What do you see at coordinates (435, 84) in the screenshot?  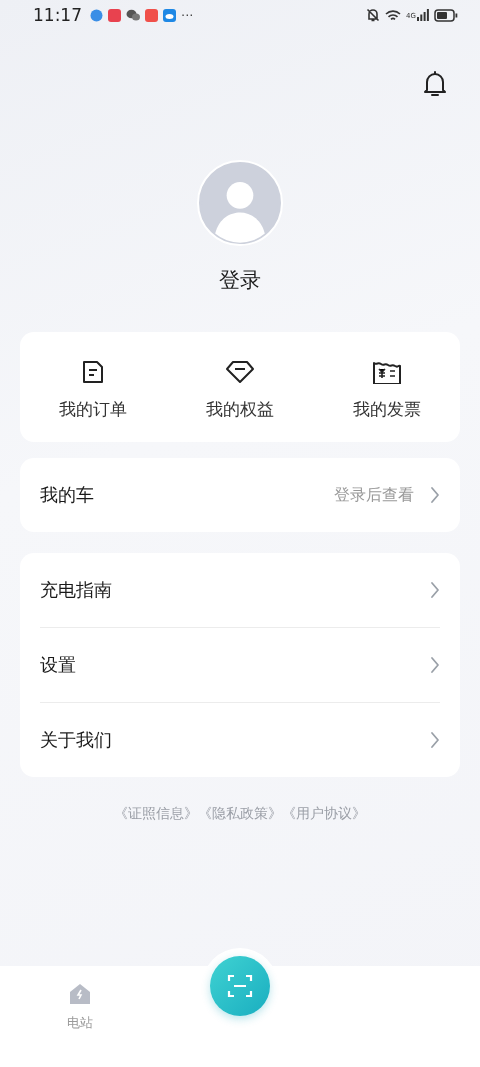 I see `notification-bell-icon` at bounding box center [435, 84].